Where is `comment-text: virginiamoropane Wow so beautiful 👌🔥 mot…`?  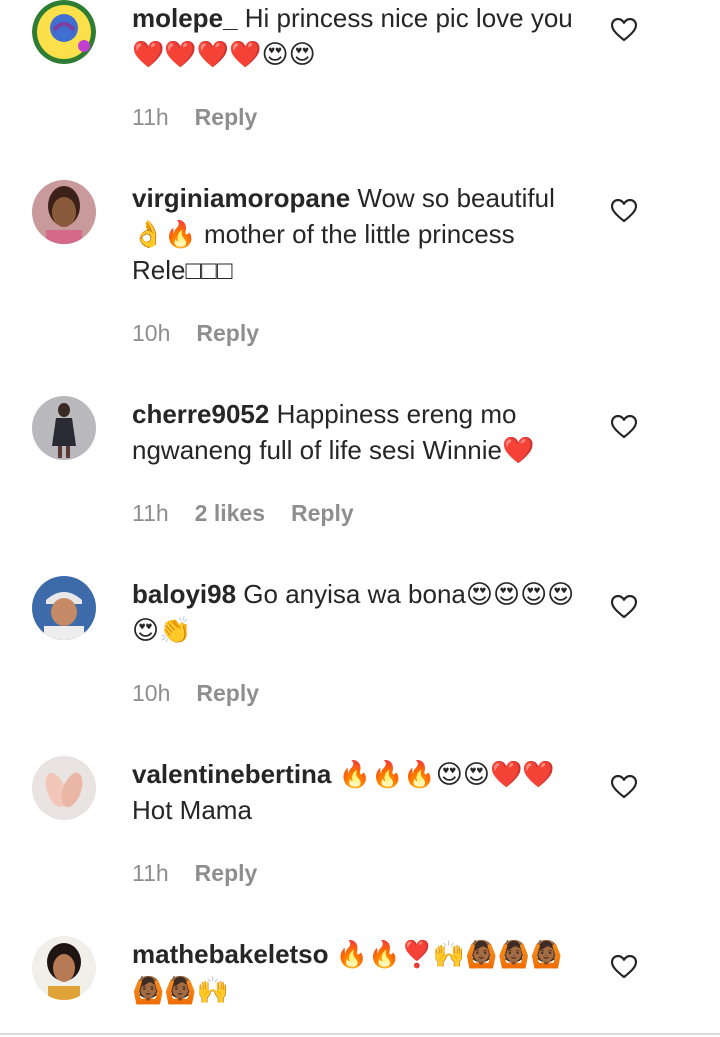 comment-text: virginiamoropane Wow so beautiful 👌🔥 mot… is located at coordinates (359, 234).